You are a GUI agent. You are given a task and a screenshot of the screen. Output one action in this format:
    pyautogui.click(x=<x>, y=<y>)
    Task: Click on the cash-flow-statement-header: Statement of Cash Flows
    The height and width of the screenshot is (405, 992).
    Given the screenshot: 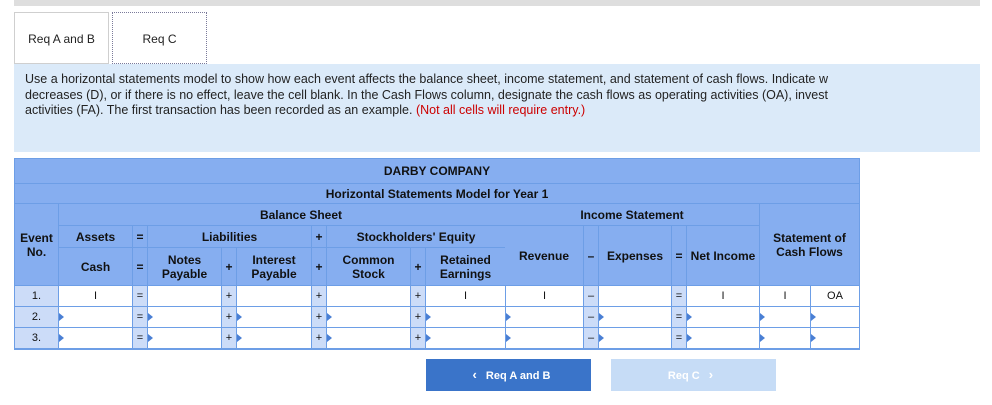 What is the action you would take?
    pyautogui.click(x=809, y=244)
    